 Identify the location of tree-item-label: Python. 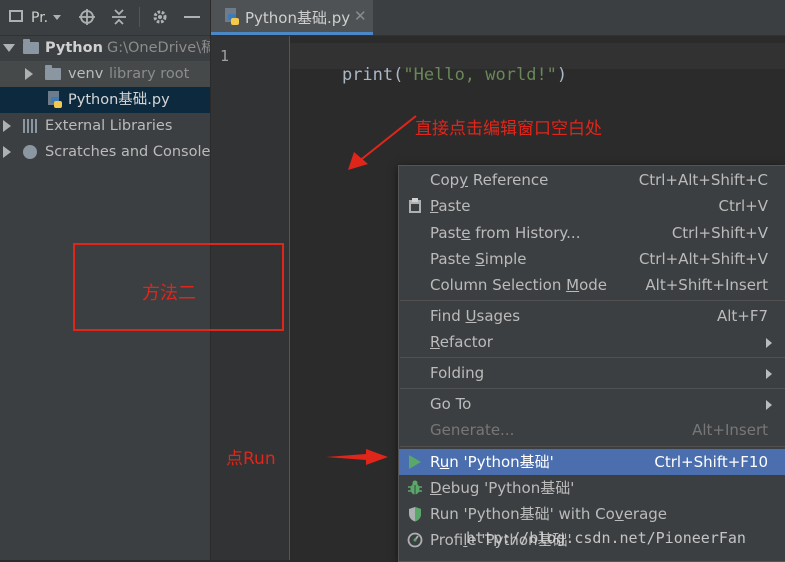
(74, 48).